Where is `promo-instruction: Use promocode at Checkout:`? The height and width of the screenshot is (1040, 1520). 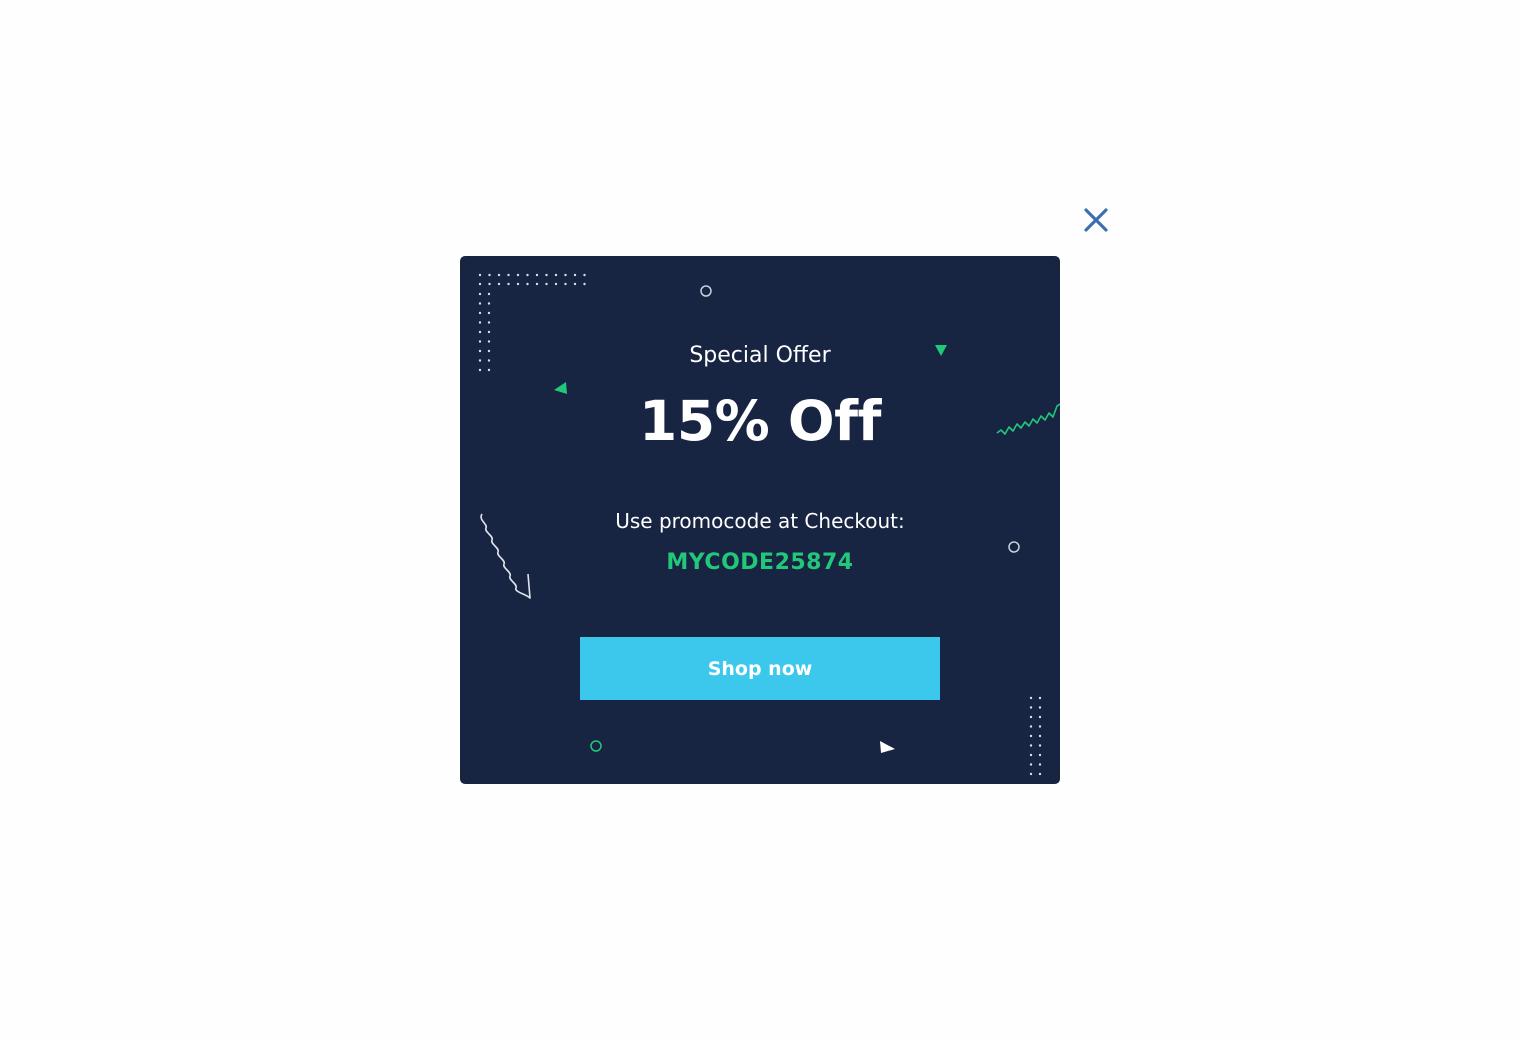 promo-instruction: Use promocode at Checkout: is located at coordinates (760, 521).